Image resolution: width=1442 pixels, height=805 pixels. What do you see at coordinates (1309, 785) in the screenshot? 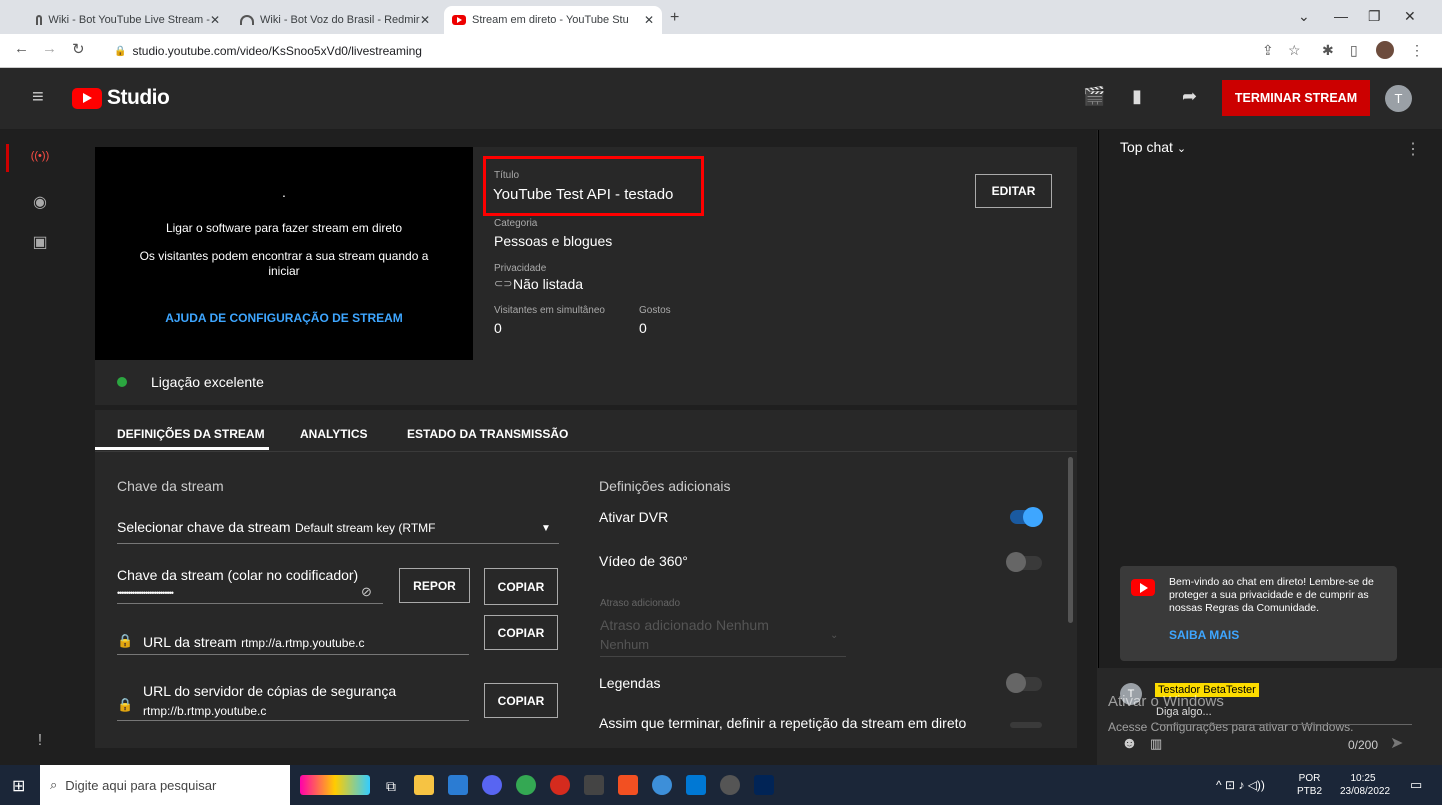
I see `input-language: POR PTB2` at bounding box center [1309, 785].